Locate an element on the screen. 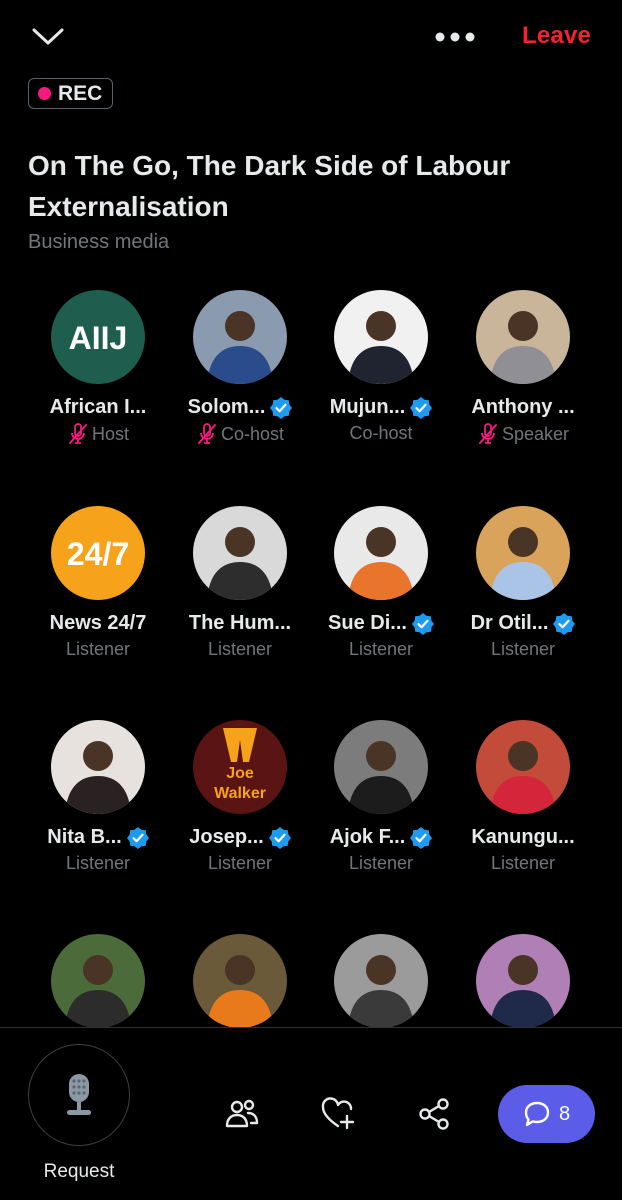 Image resolution: width=622 pixels, height=1200 pixels. avatar: AIIJ is located at coordinates (98, 337).